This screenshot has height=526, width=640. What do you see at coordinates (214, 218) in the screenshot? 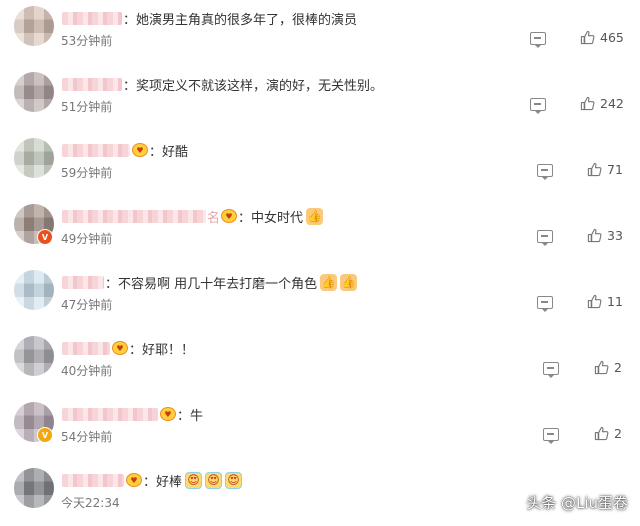
I see `username-tail: 名` at bounding box center [214, 218].